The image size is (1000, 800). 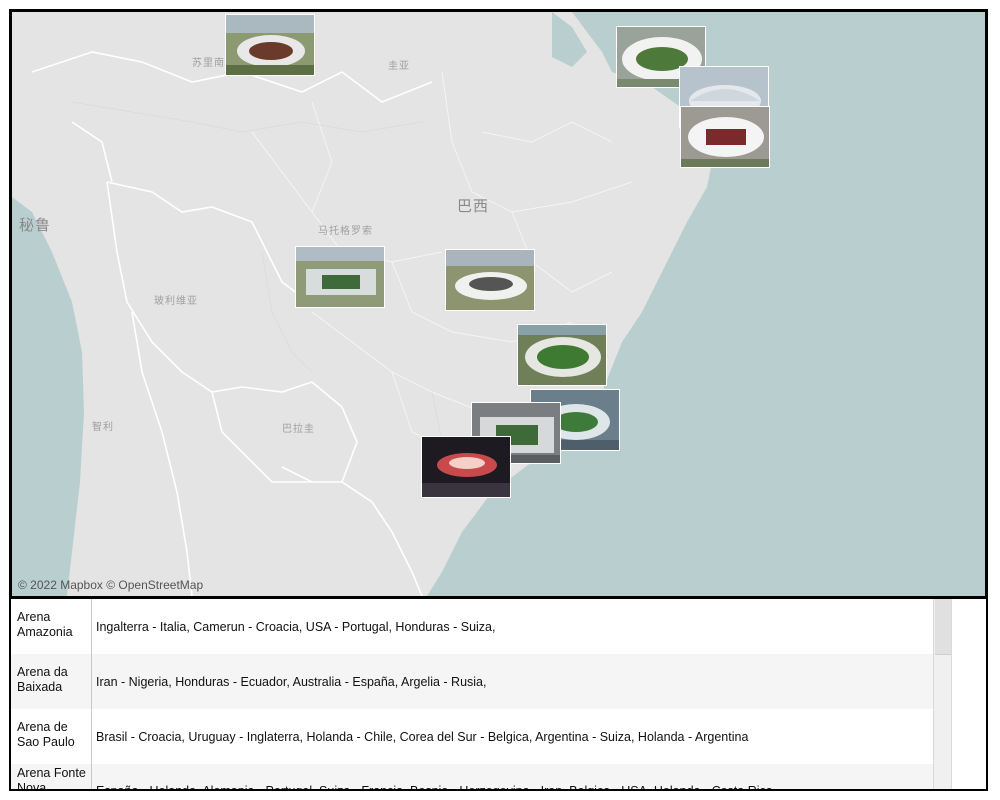 What do you see at coordinates (473, 206) in the screenshot?
I see `map-label-brazil: 巴西` at bounding box center [473, 206].